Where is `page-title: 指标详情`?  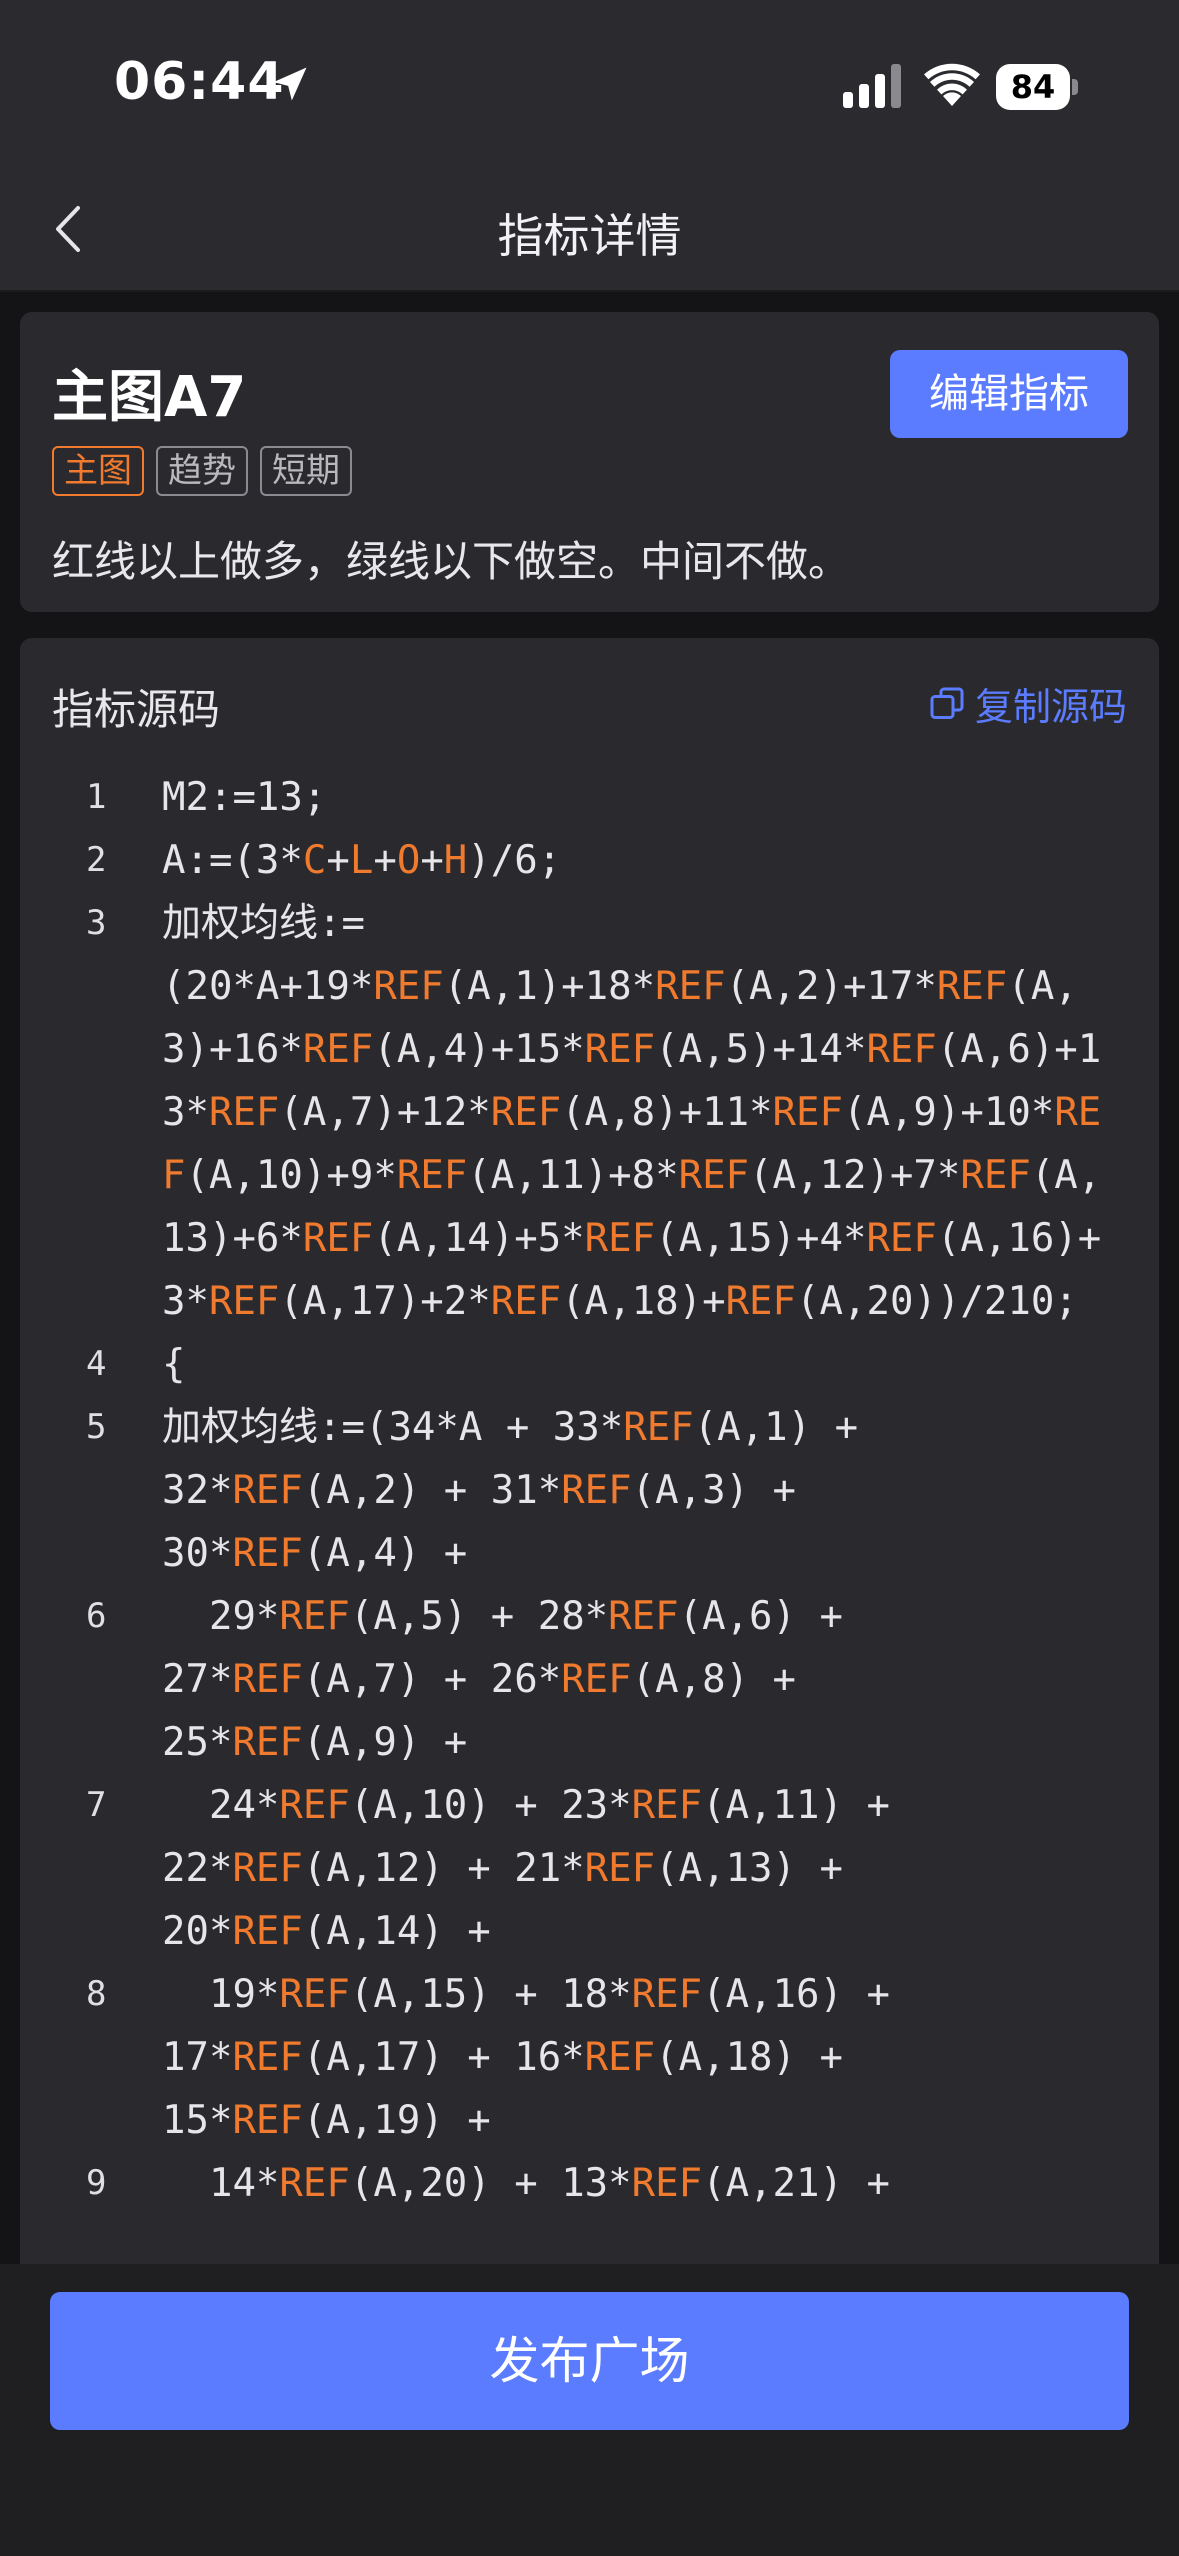
page-title: 指标详情 is located at coordinates (589, 236).